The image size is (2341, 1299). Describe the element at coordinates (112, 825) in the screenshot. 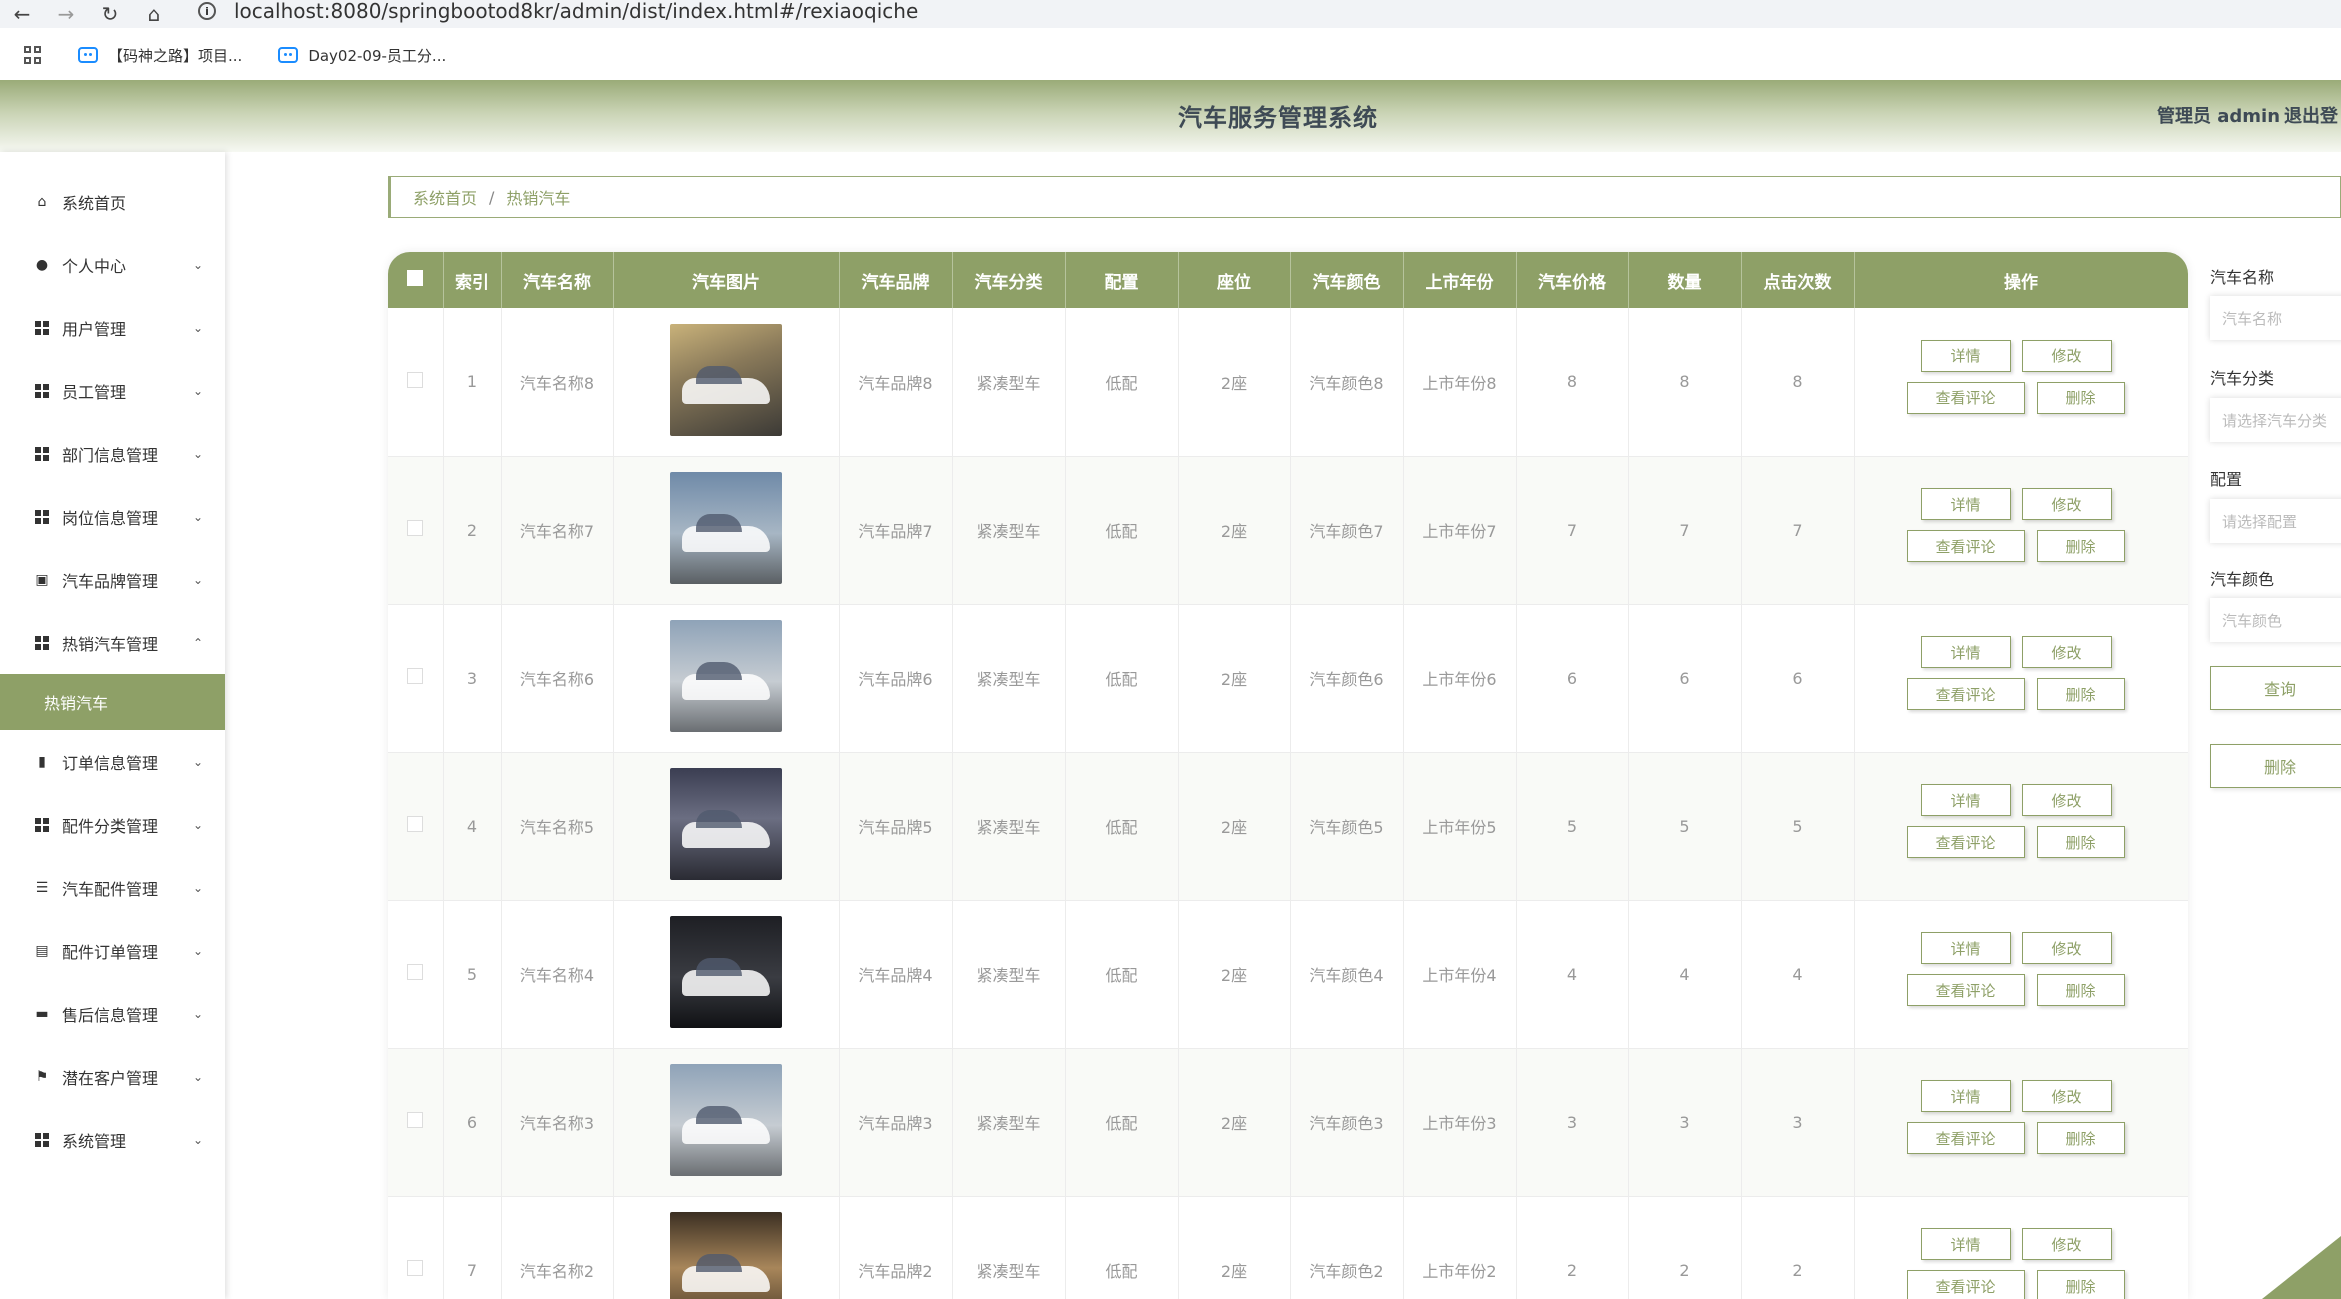

I see `sidebar-item-part-categories: 配件分类管理 ⌄` at that location.